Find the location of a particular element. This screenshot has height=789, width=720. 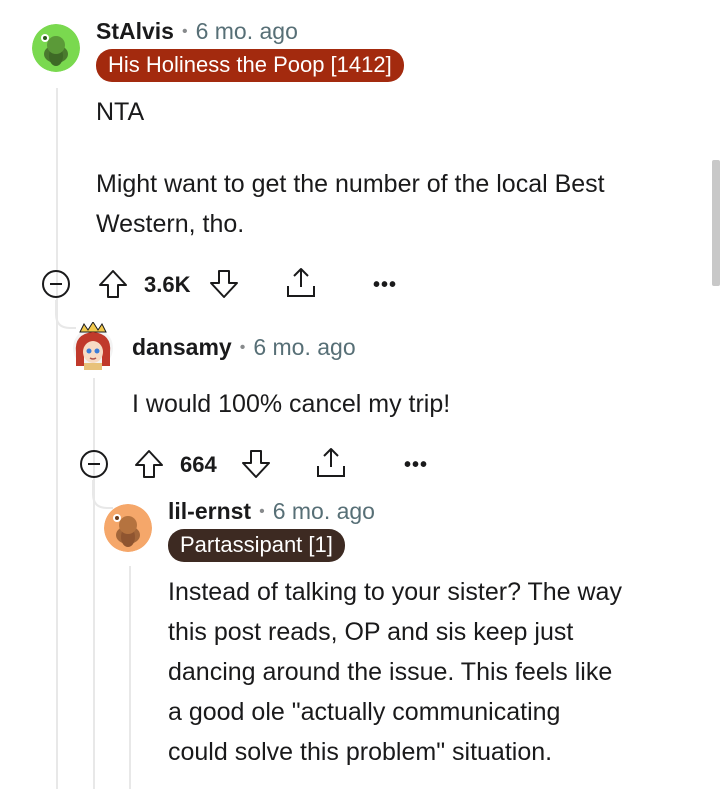

username: lil-ernst is located at coordinates (209, 511).